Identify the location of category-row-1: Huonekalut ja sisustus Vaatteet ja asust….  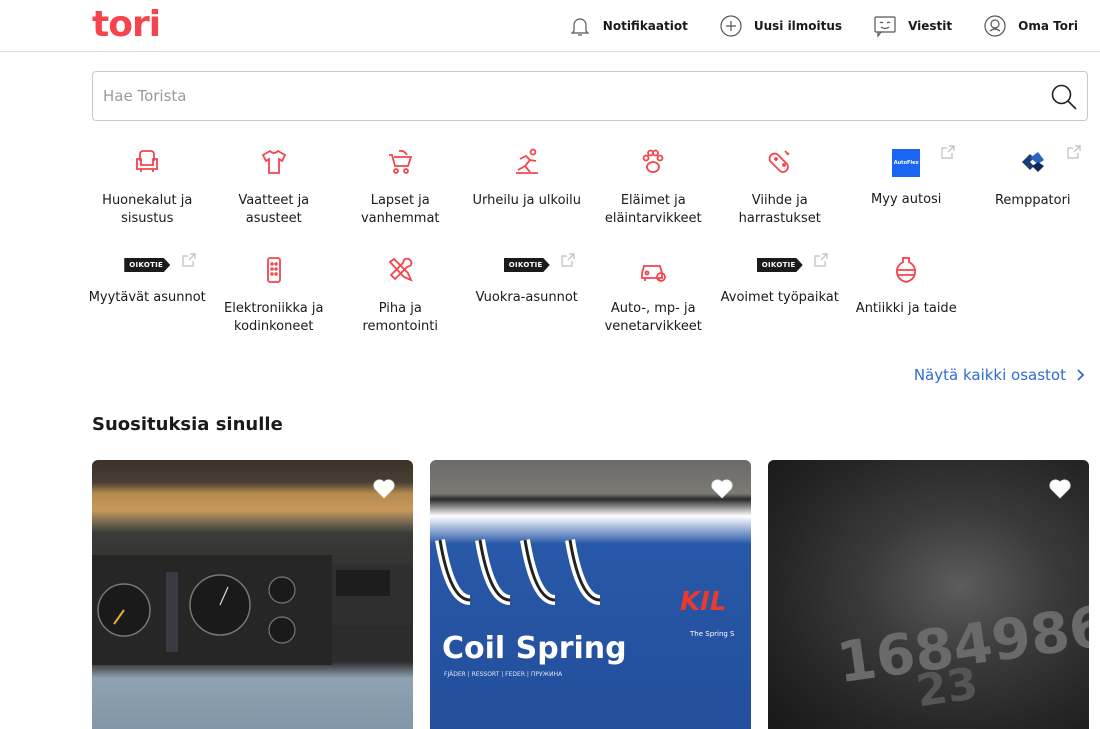
(590, 194).